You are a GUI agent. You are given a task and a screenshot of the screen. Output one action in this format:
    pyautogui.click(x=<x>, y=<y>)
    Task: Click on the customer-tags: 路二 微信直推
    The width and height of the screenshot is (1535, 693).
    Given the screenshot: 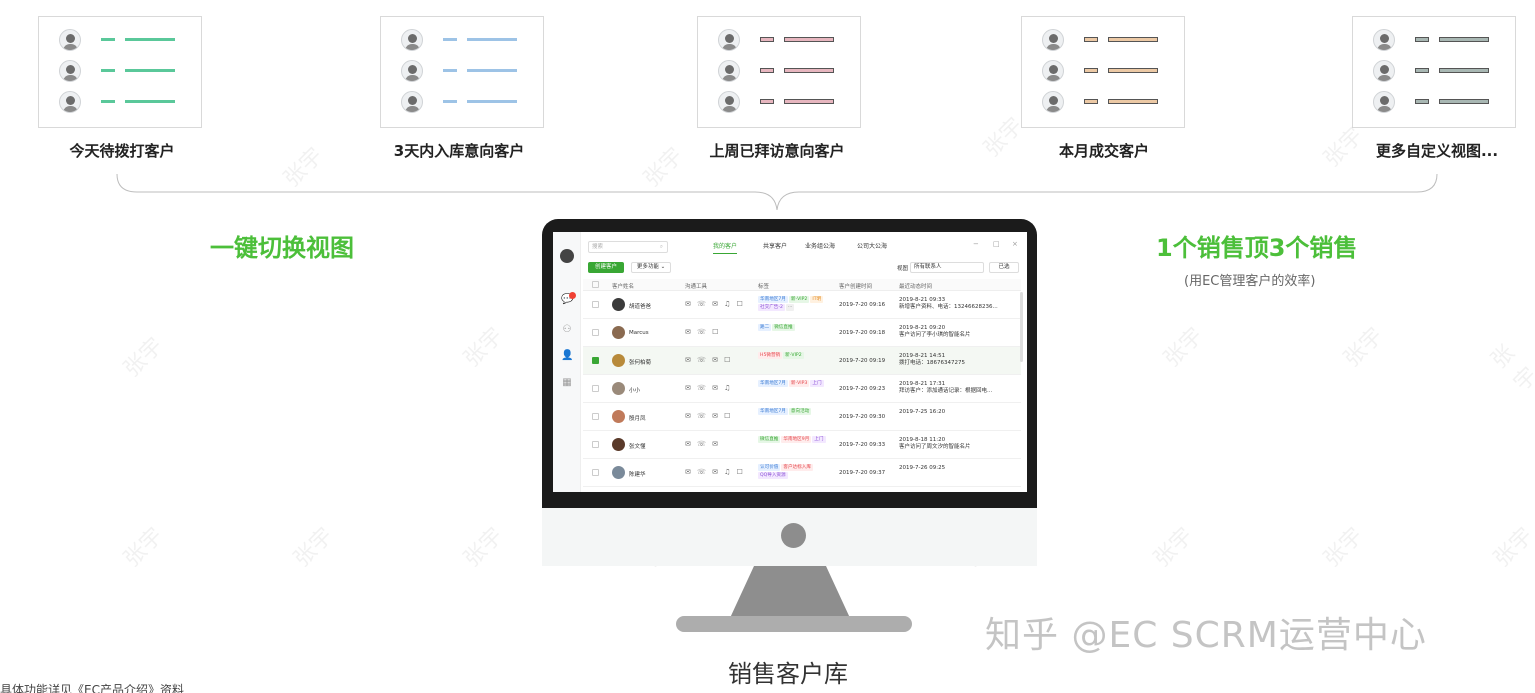 What is the action you would take?
    pyautogui.click(x=797, y=328)
    